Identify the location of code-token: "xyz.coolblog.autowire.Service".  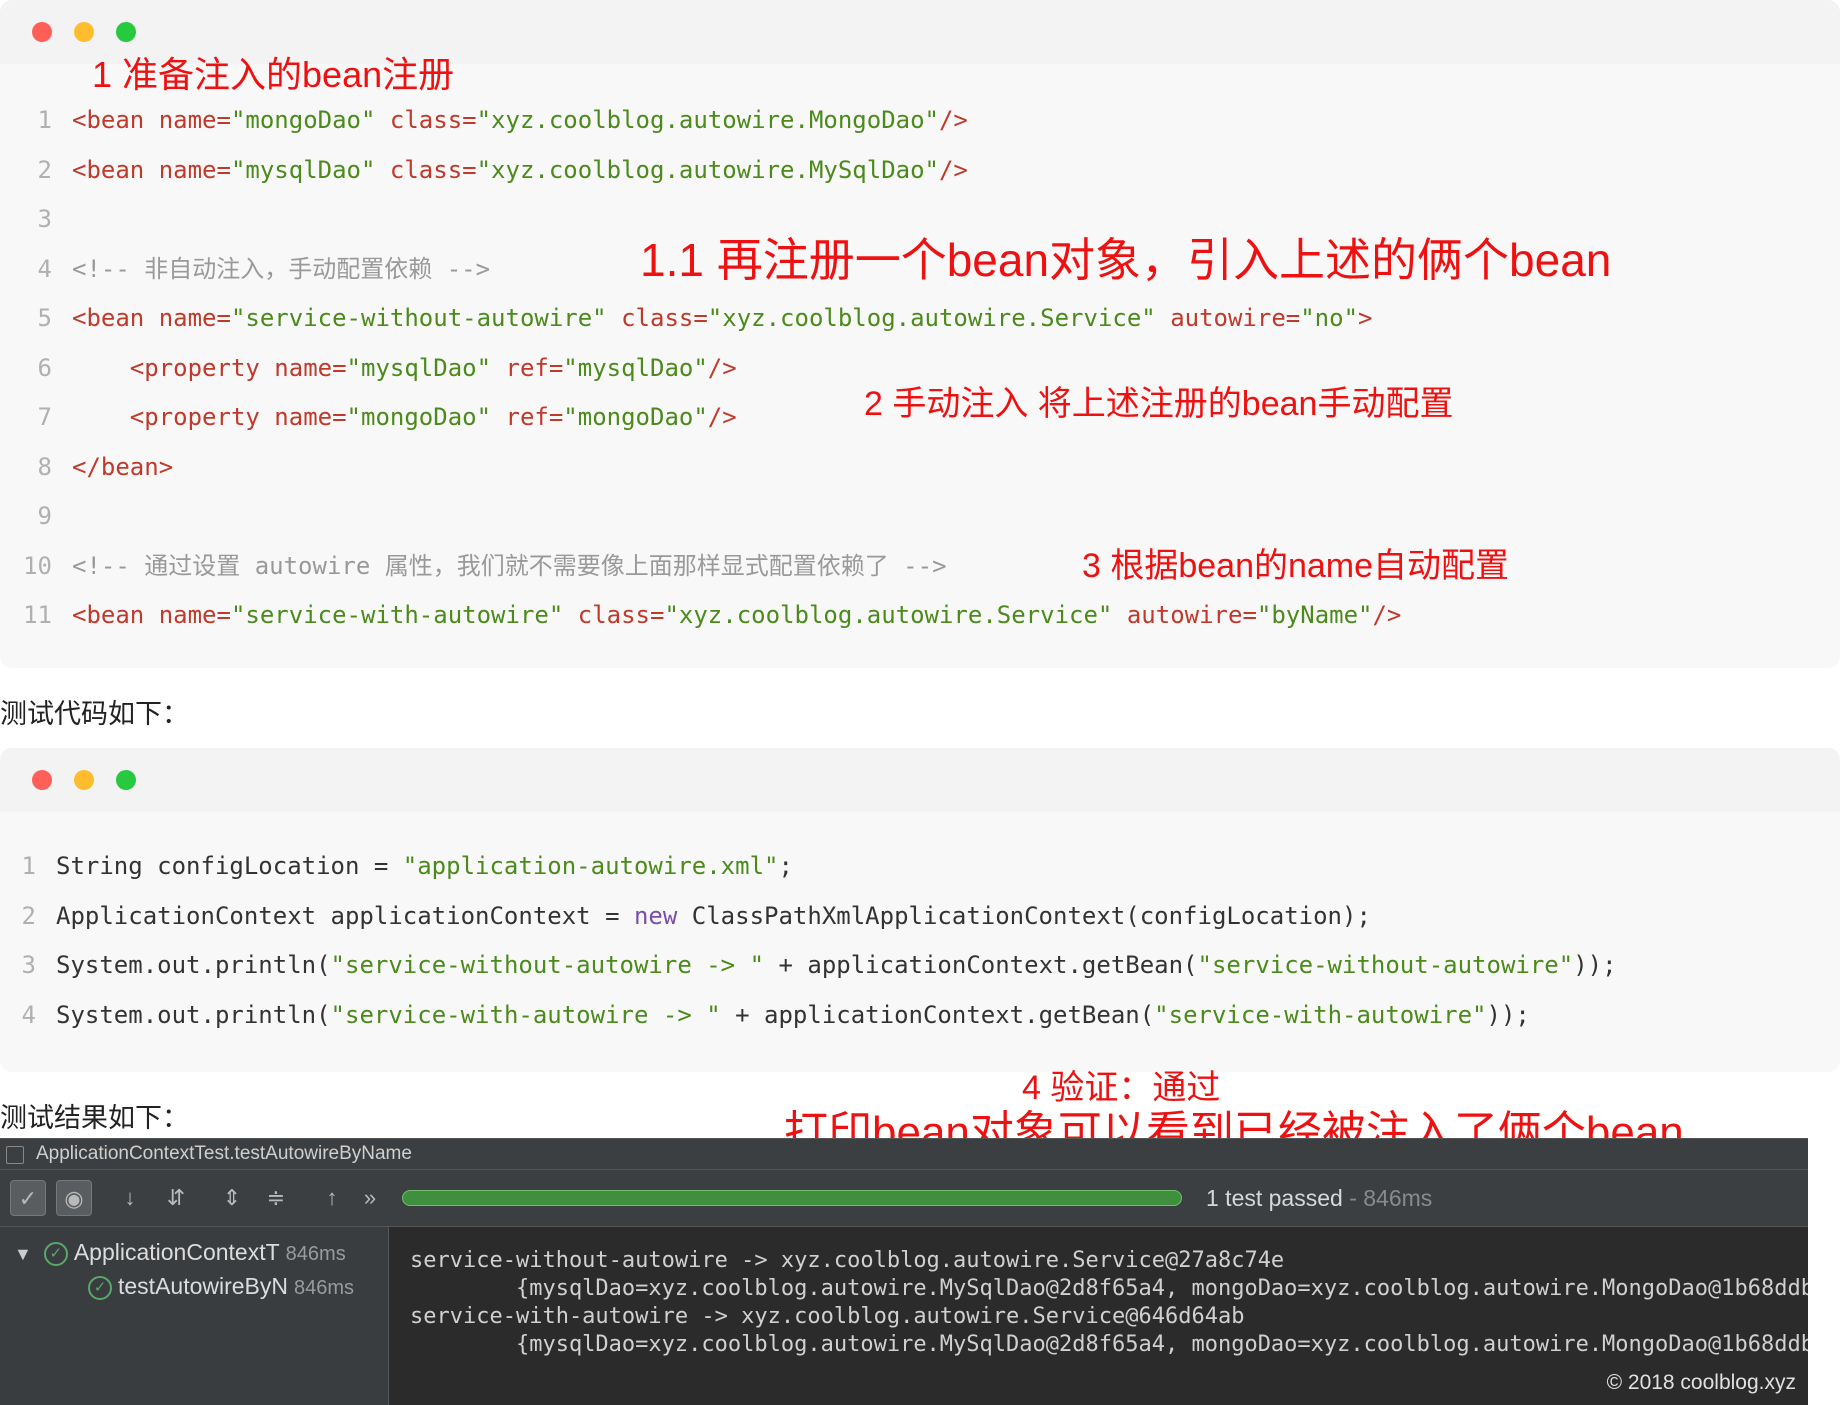
(888, 615).